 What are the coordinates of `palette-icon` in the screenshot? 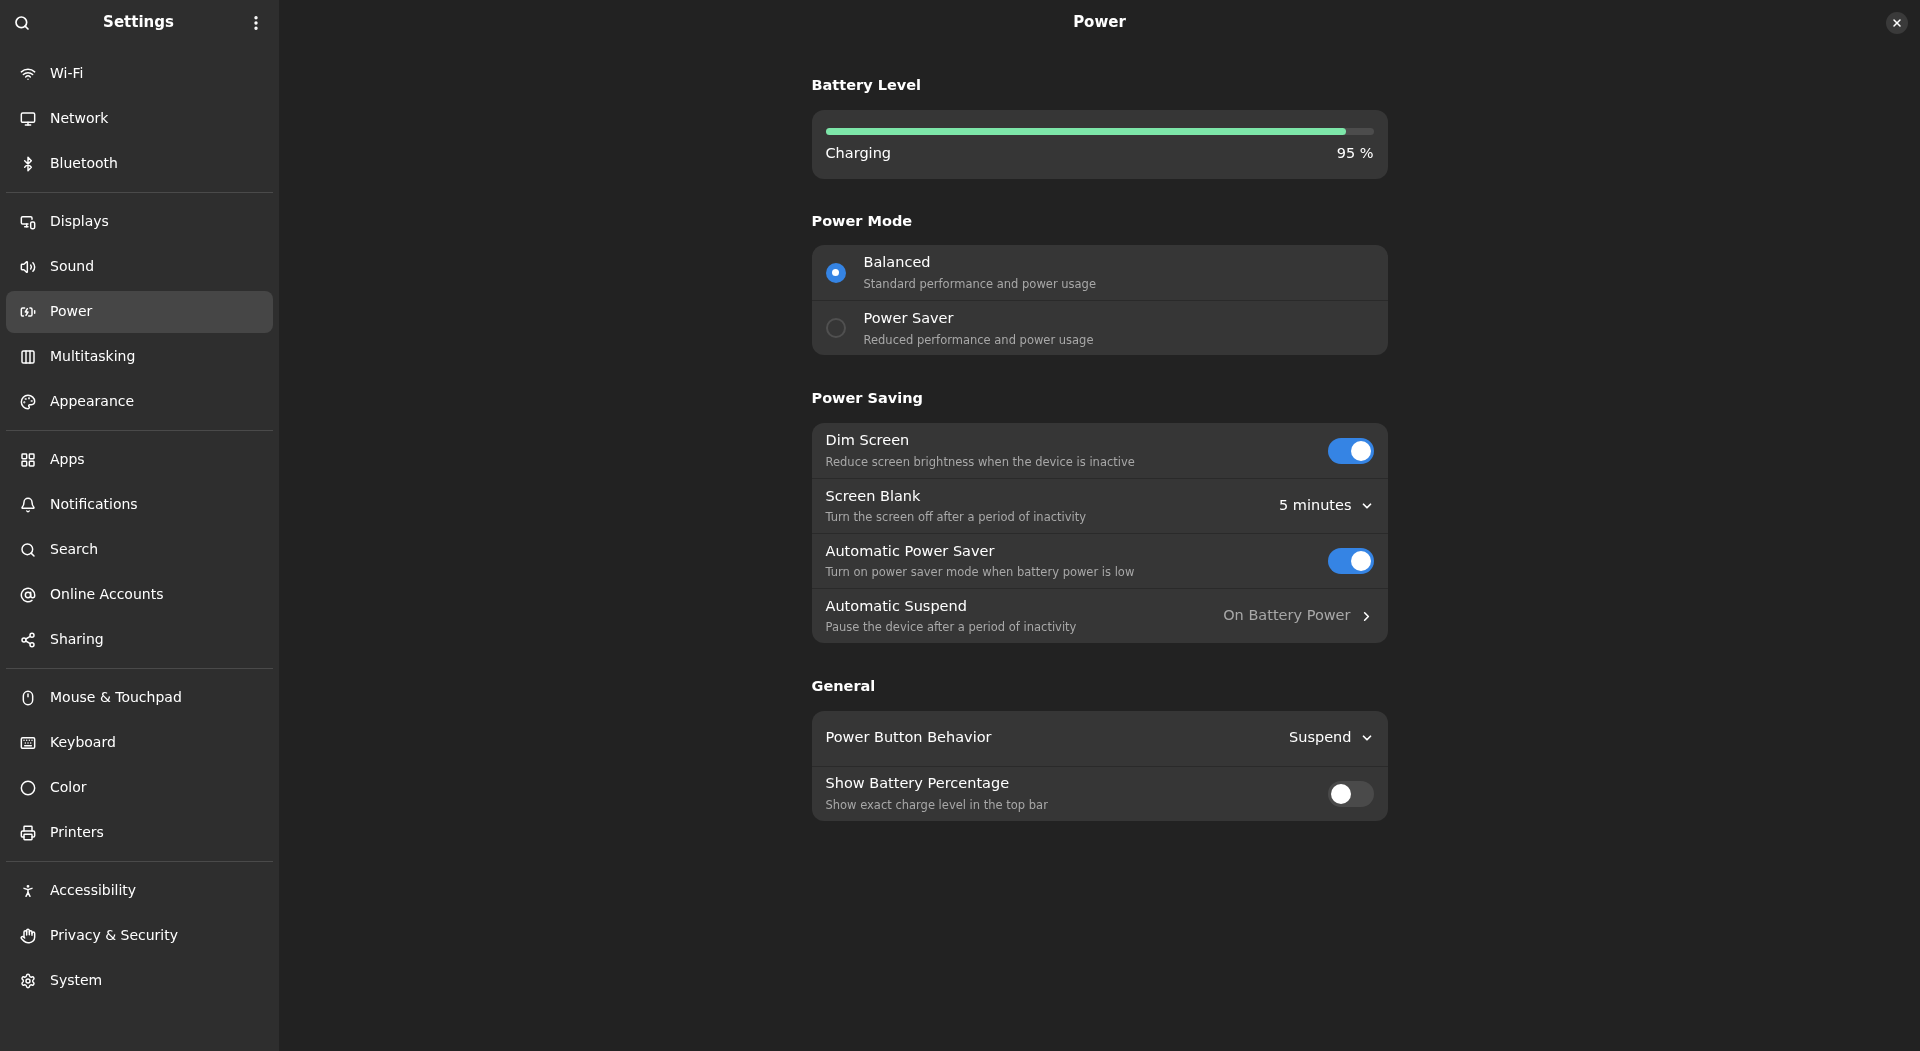 It's located at (28, 401).